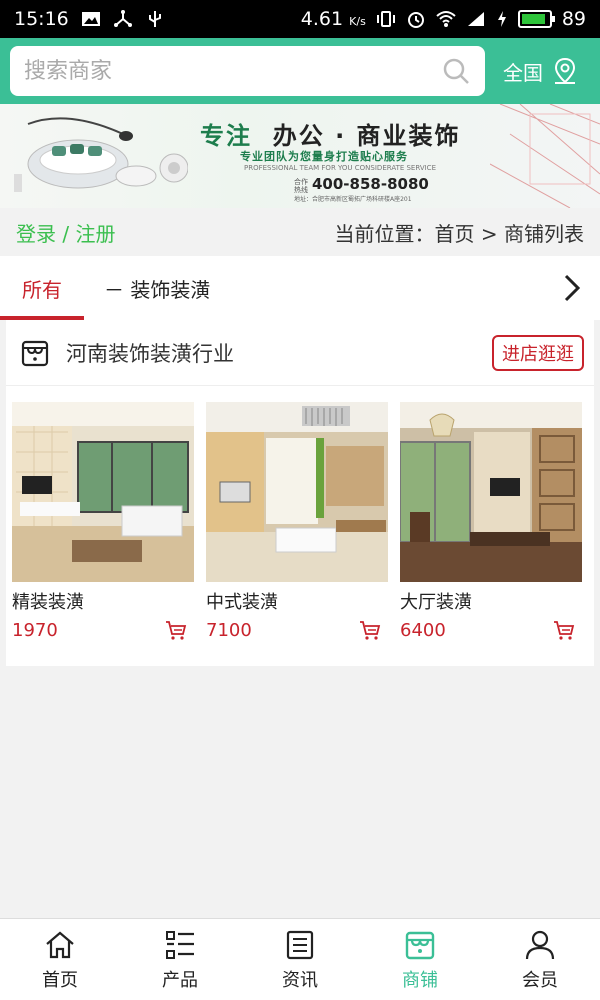  Describe the element at coordinates (370, 184) in the screenshot. I see `banner-phone: 400-858-8080` at that location.